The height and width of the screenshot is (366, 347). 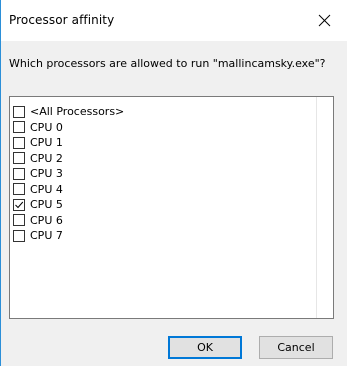 What do you see at coordinates (46, 220) in the screenshot?
I see `processor-label: CPU 6` at bounding box center [46, 220].